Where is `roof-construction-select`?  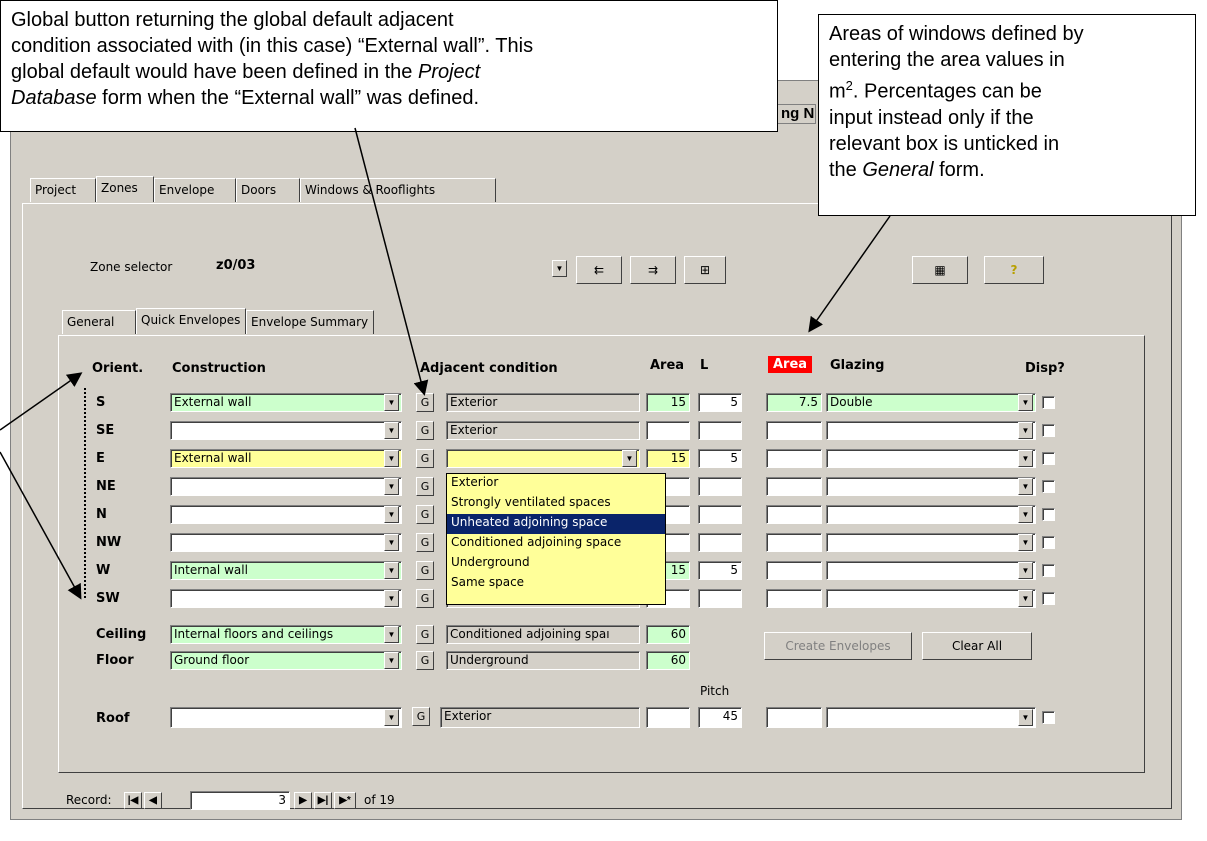 roof-construction-select is located at coordinates (286, 717).